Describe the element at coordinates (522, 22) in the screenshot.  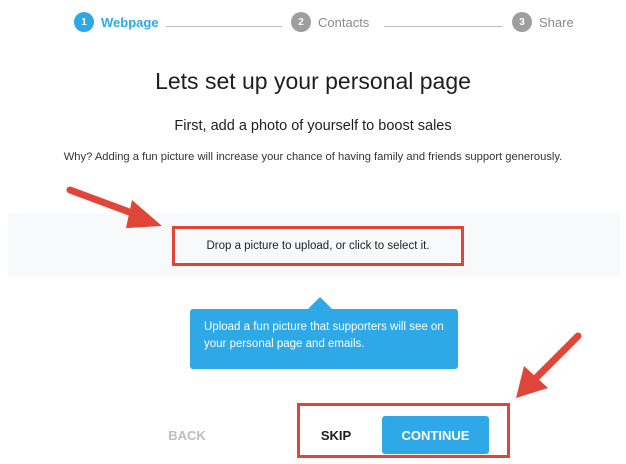
I see `step-number-badge: 3` at that location.